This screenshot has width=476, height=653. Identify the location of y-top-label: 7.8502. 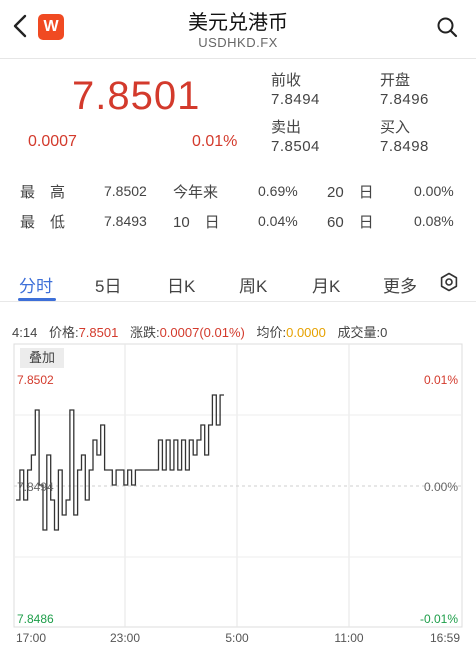
(35, 380).